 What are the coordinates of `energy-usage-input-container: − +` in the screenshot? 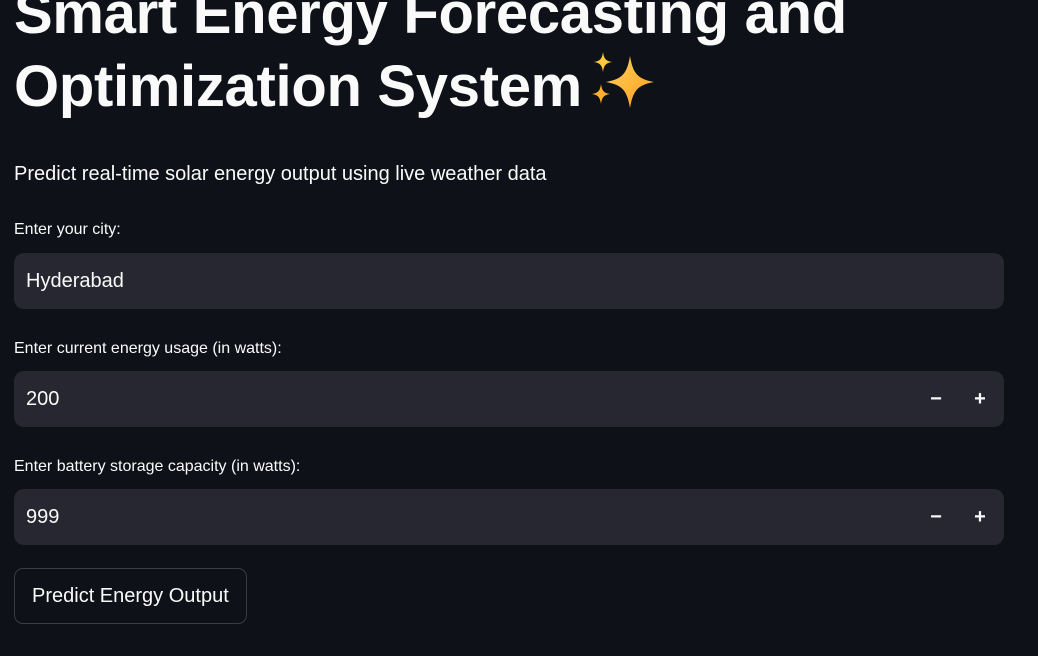 It's located at (509, 399).